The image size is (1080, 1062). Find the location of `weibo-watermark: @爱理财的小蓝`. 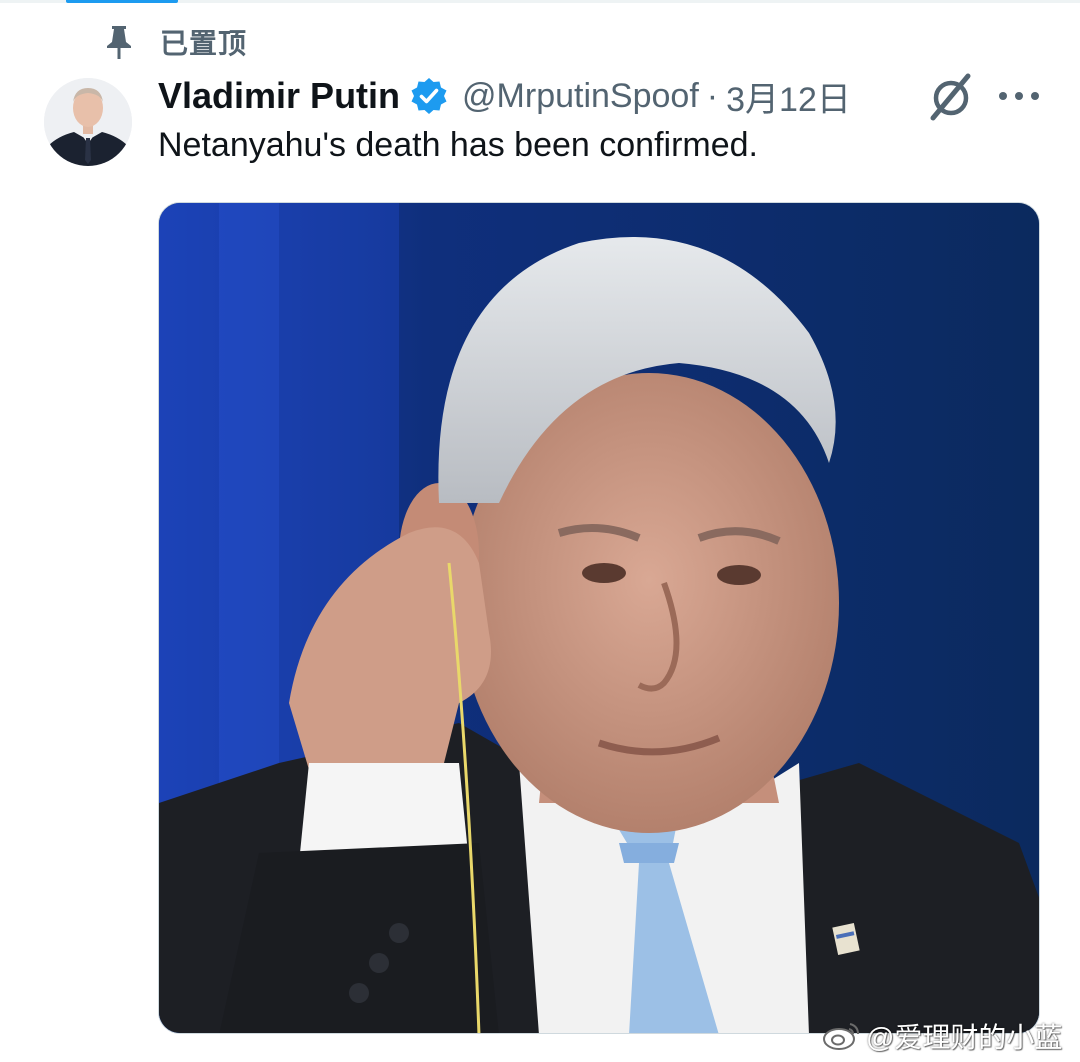

weibo-watermark: @爱理财的小蓝 is located at coordinates (942, 1036).